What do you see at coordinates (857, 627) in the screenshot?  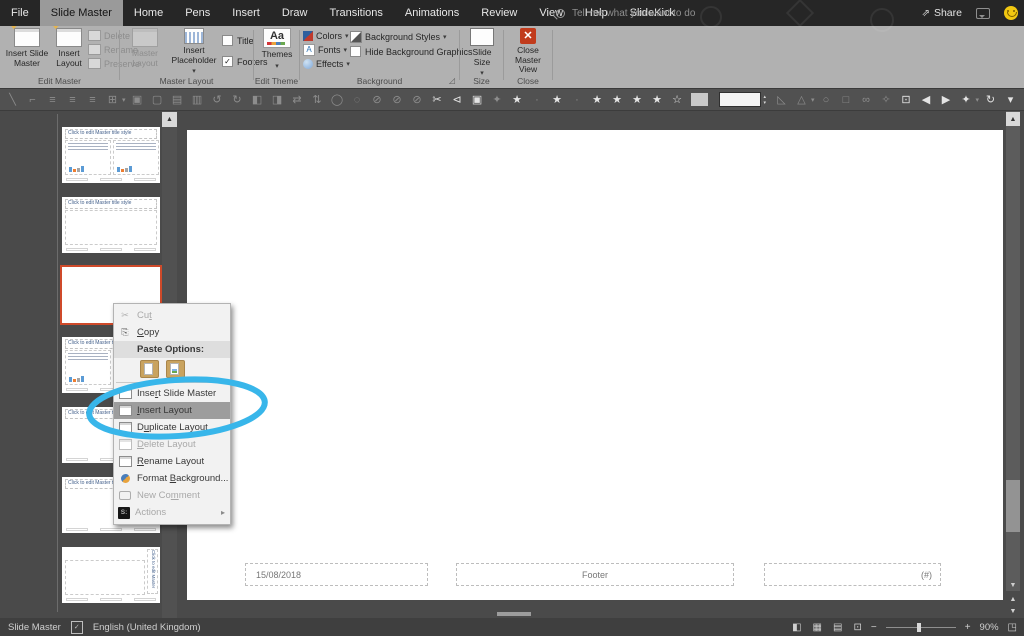 I see `slideshow-icon: ⊡` at bounding box center [857, 627].